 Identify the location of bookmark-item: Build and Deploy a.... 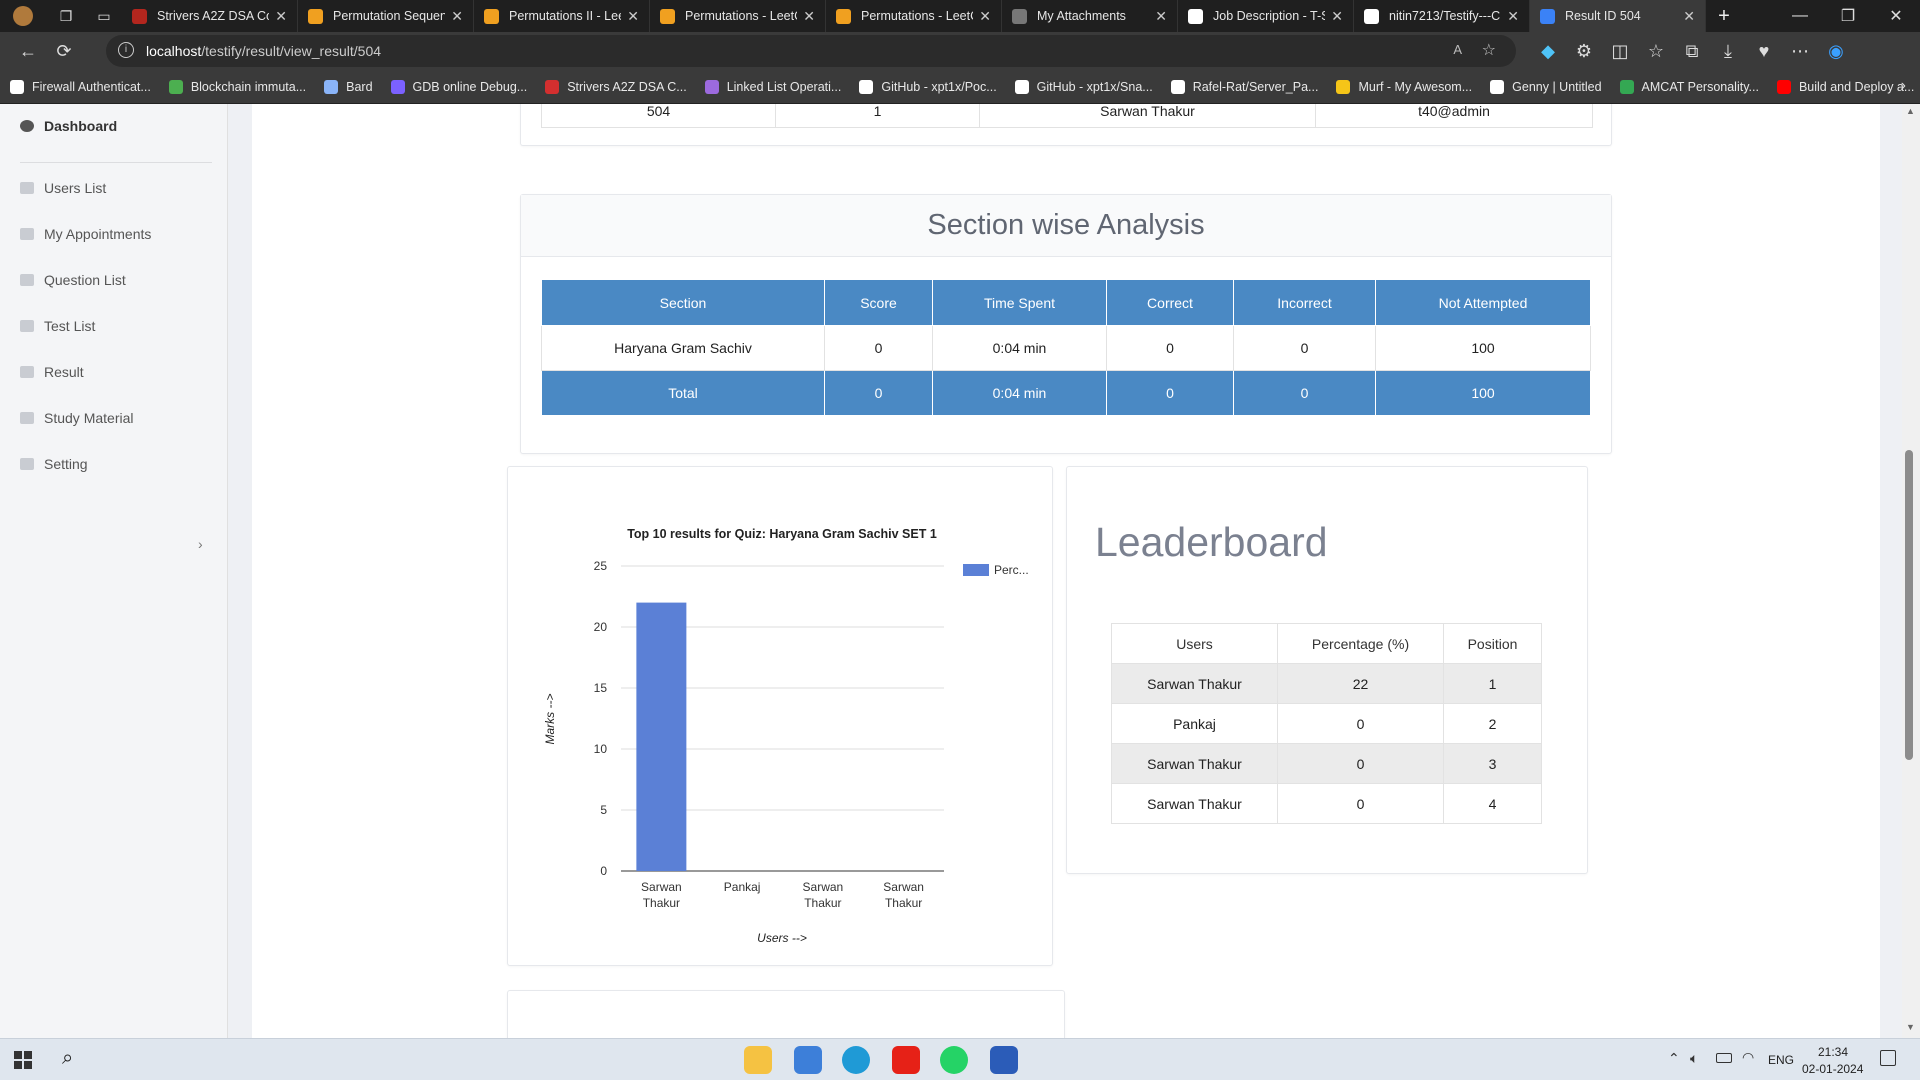
(1845, 86).